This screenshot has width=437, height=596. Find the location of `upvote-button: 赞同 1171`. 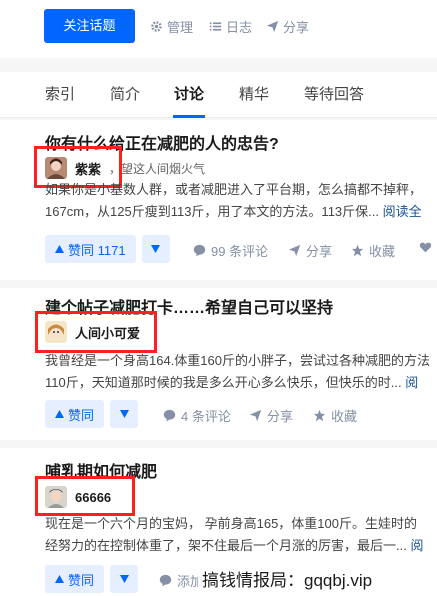

upvote-button: 赞同 1171 is located at coordinates (90, 249).